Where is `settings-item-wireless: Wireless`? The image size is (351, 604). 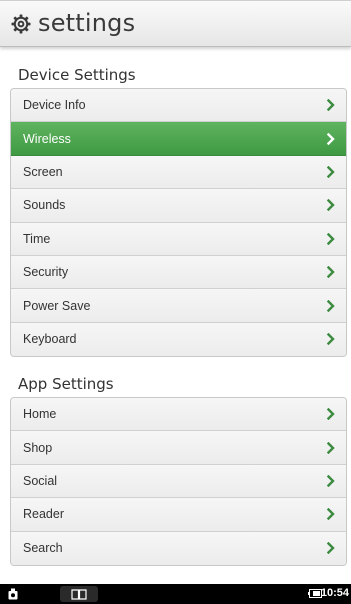
settings-item-wireless: Wireless is located at coordinates (178, 139).